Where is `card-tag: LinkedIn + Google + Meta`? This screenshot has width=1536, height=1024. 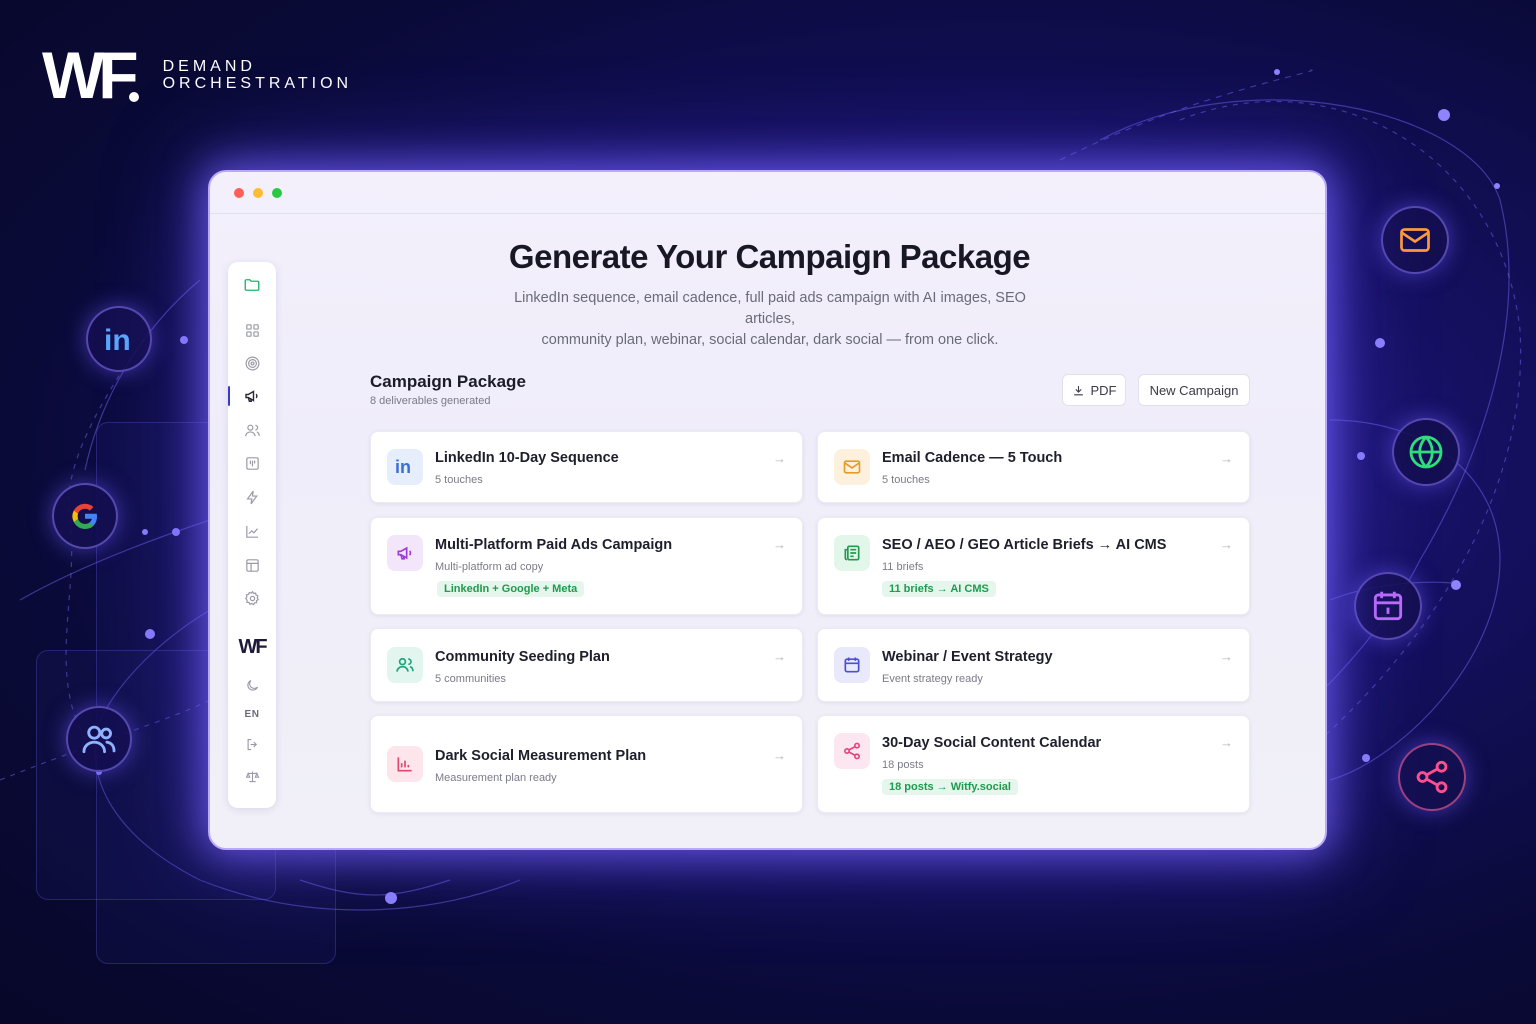
card-tag: LinkedIn + Google + Meta is located at coordinates (511, 589).